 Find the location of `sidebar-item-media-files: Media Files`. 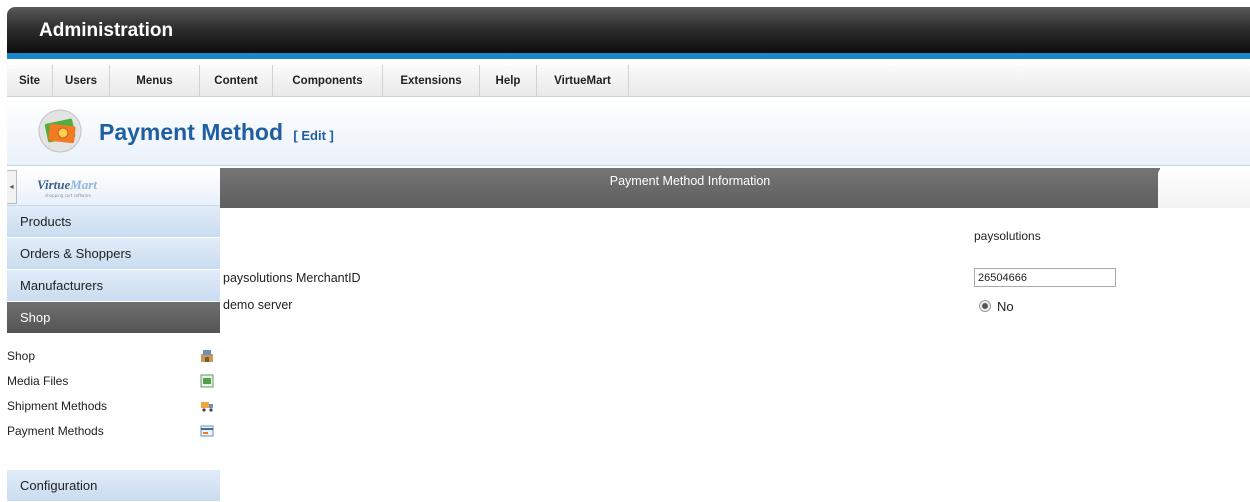

sidebar-item-media-files: Media Files is located at coordinates (113, 381).